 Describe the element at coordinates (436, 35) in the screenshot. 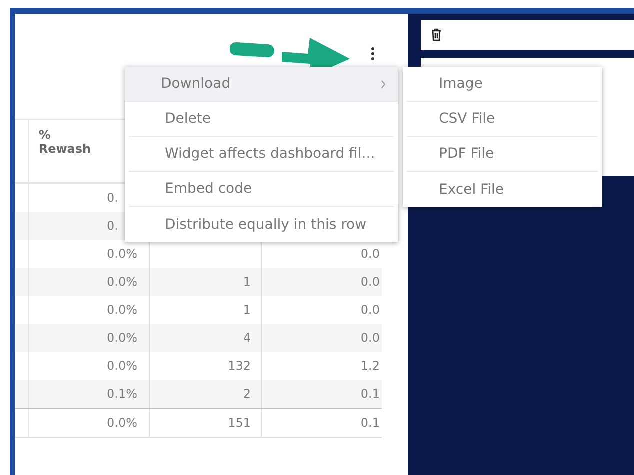

I see `trash-icon` at that location.